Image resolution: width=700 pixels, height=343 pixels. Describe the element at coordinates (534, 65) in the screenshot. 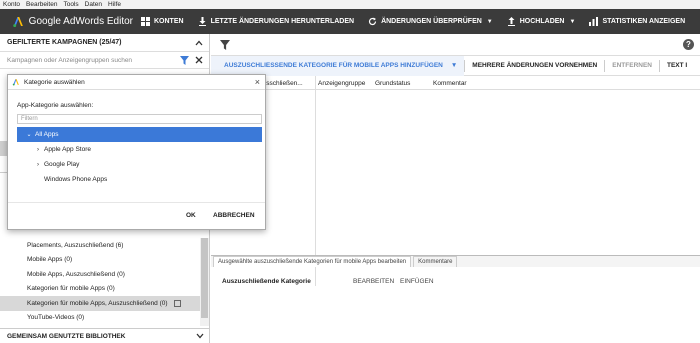

I see `multiple-changes-button: MEHRERE ÄNDERUNGEN VORNEHMEN` at that location.